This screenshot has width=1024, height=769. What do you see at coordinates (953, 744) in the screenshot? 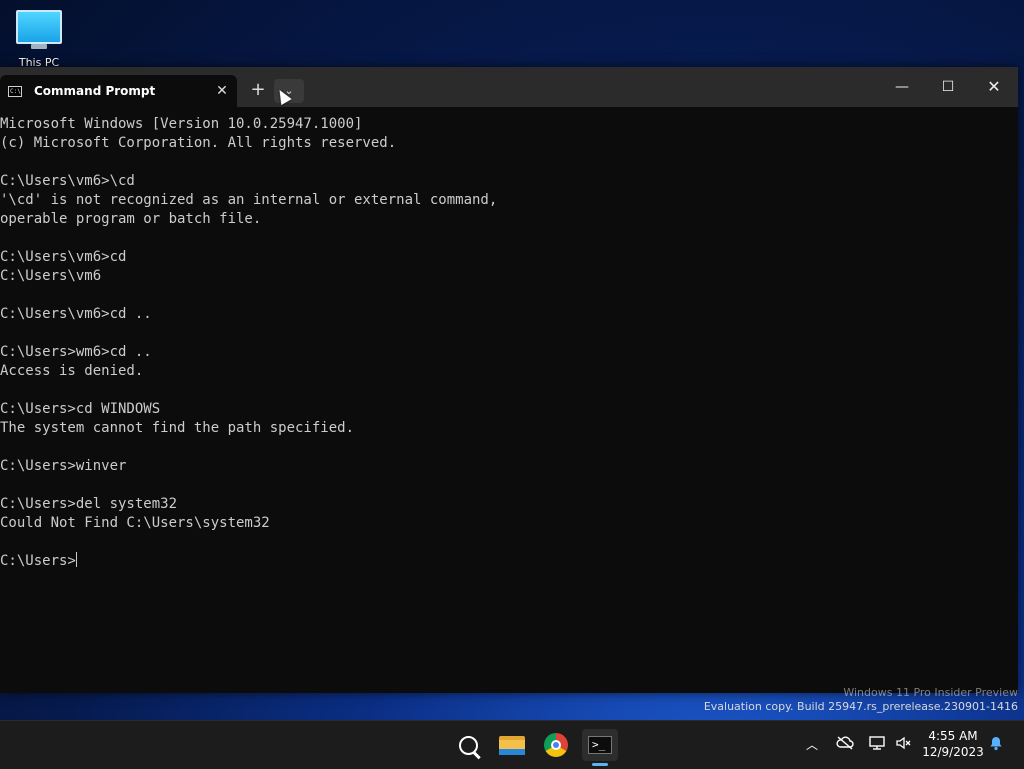
I see `clock: 4:55 AM 12/9/2023` at bounding box center [953, 744].